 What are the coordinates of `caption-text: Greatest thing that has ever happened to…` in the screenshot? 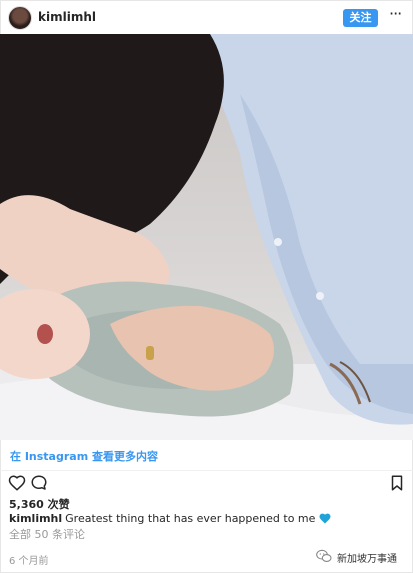 It's located at (190, 518).